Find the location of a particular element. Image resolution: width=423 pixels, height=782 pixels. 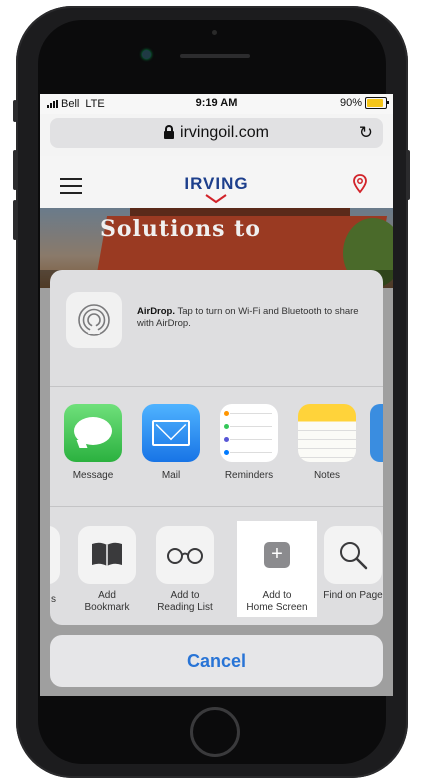

power-button is located at coordinates (408, 175).